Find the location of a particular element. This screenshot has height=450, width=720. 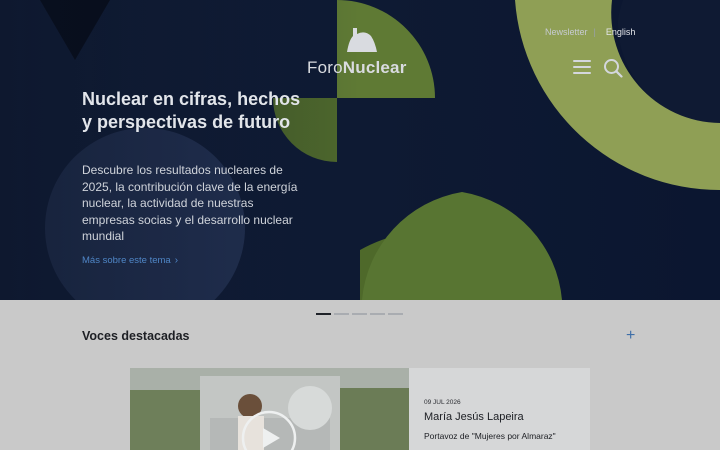

menu-icon is located at coordinates (582, 67).